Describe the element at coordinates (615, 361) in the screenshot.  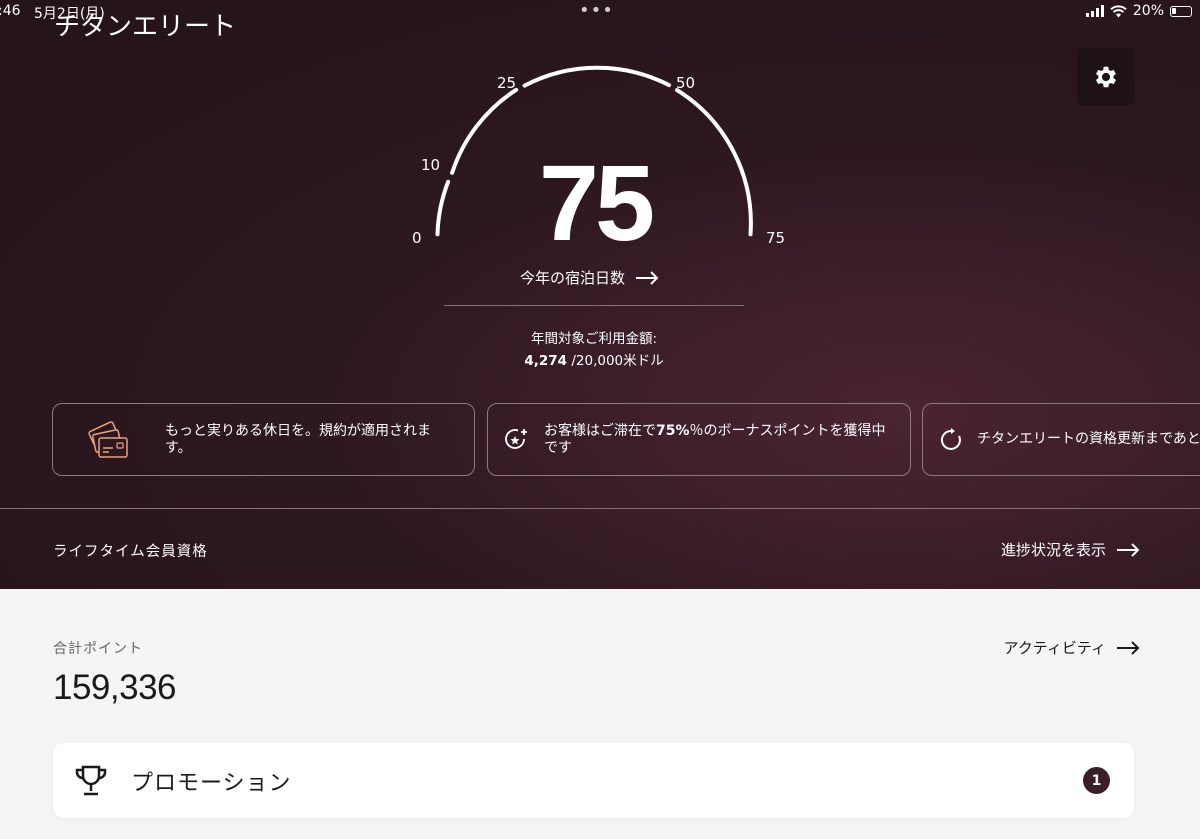
I see `spend-target: /20,000米ドル` at that location.